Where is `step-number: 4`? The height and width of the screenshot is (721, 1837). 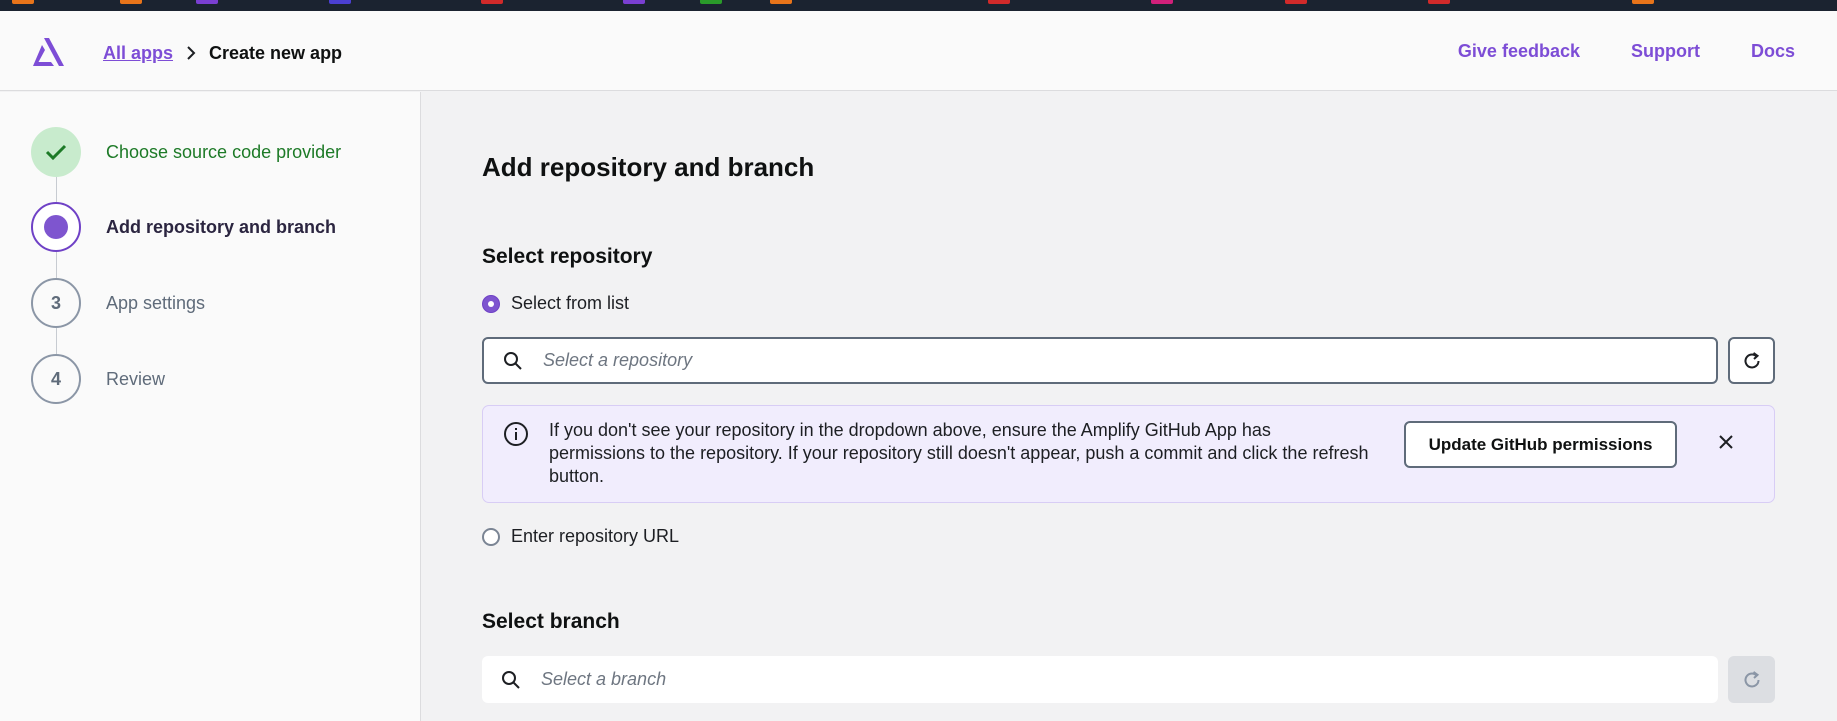
step-number: 4 is located at coordinates (56, 379).